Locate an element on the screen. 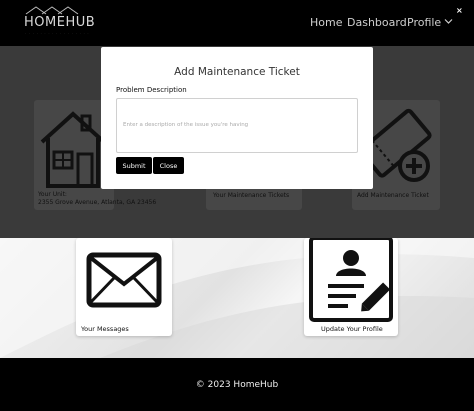  messages-label: Your Messages is located at coordinates (105, 329).